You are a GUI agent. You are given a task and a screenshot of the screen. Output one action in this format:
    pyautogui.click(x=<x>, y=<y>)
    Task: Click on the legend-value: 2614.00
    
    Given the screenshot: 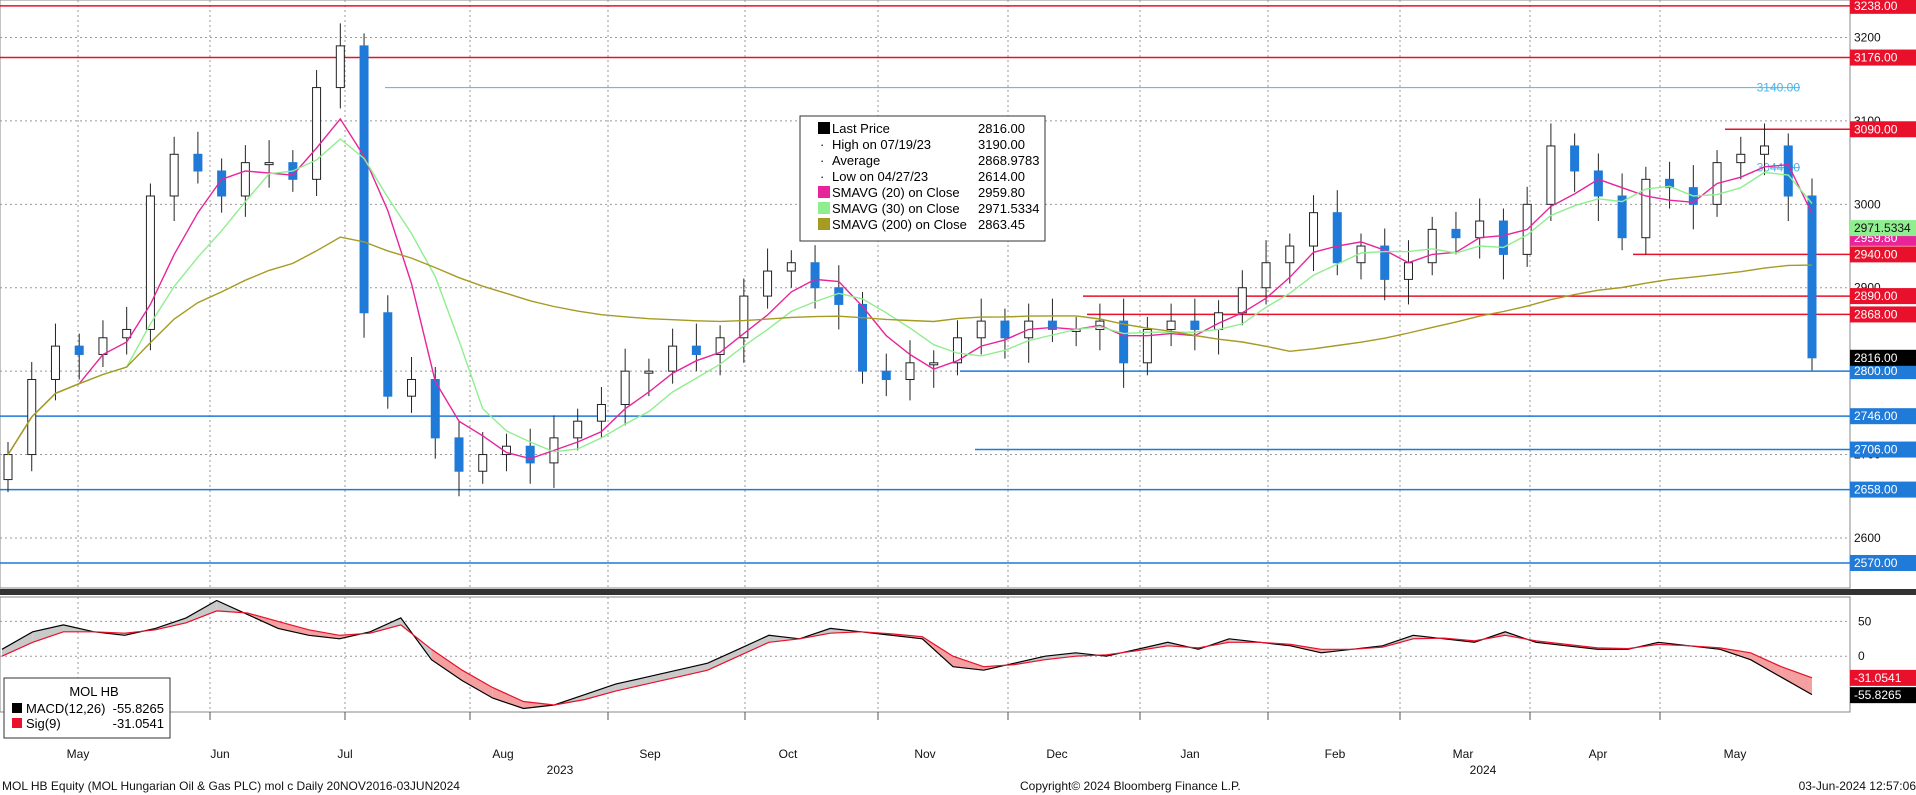 What is the action you would take?
    pyautogui.click(x=1001, y=176)
    